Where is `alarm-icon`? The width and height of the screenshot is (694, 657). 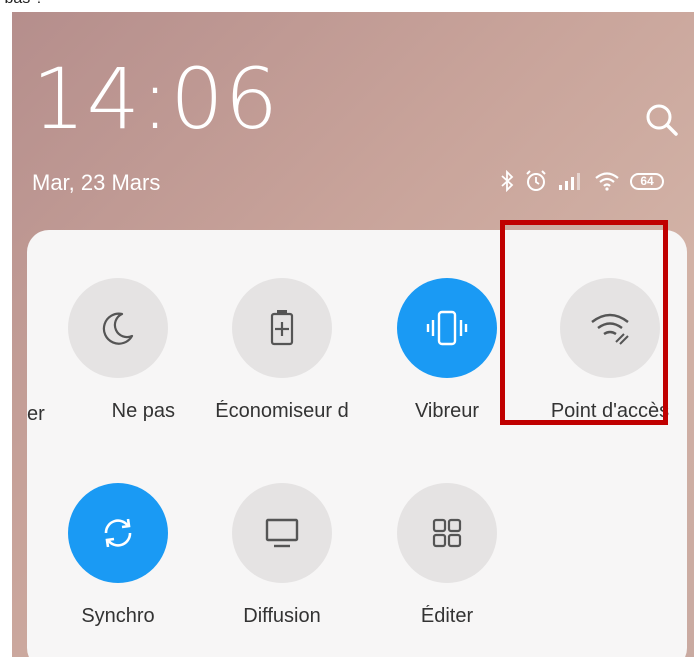
alarm-icon is located at coordinates (536, 181).